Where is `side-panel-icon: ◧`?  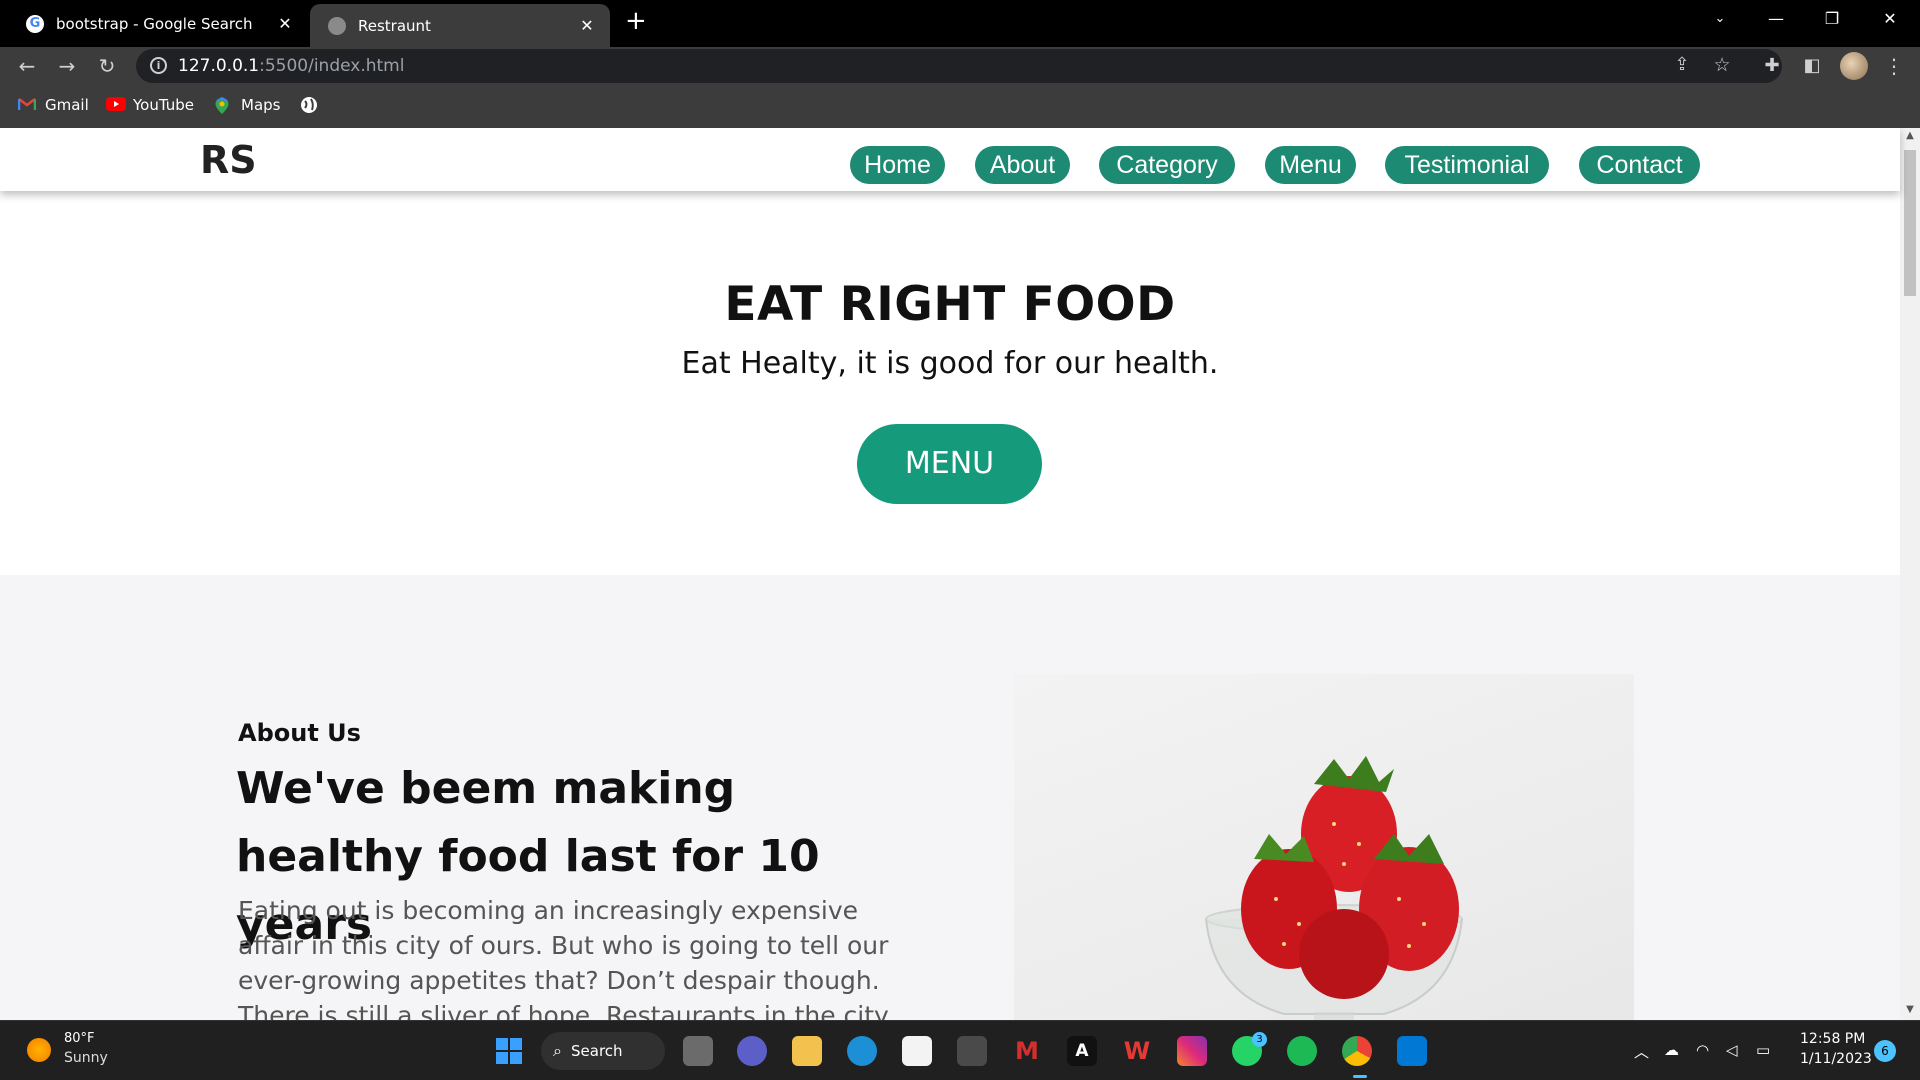 side-panel-icon: ◧ is located at coordinates (1812, 67).